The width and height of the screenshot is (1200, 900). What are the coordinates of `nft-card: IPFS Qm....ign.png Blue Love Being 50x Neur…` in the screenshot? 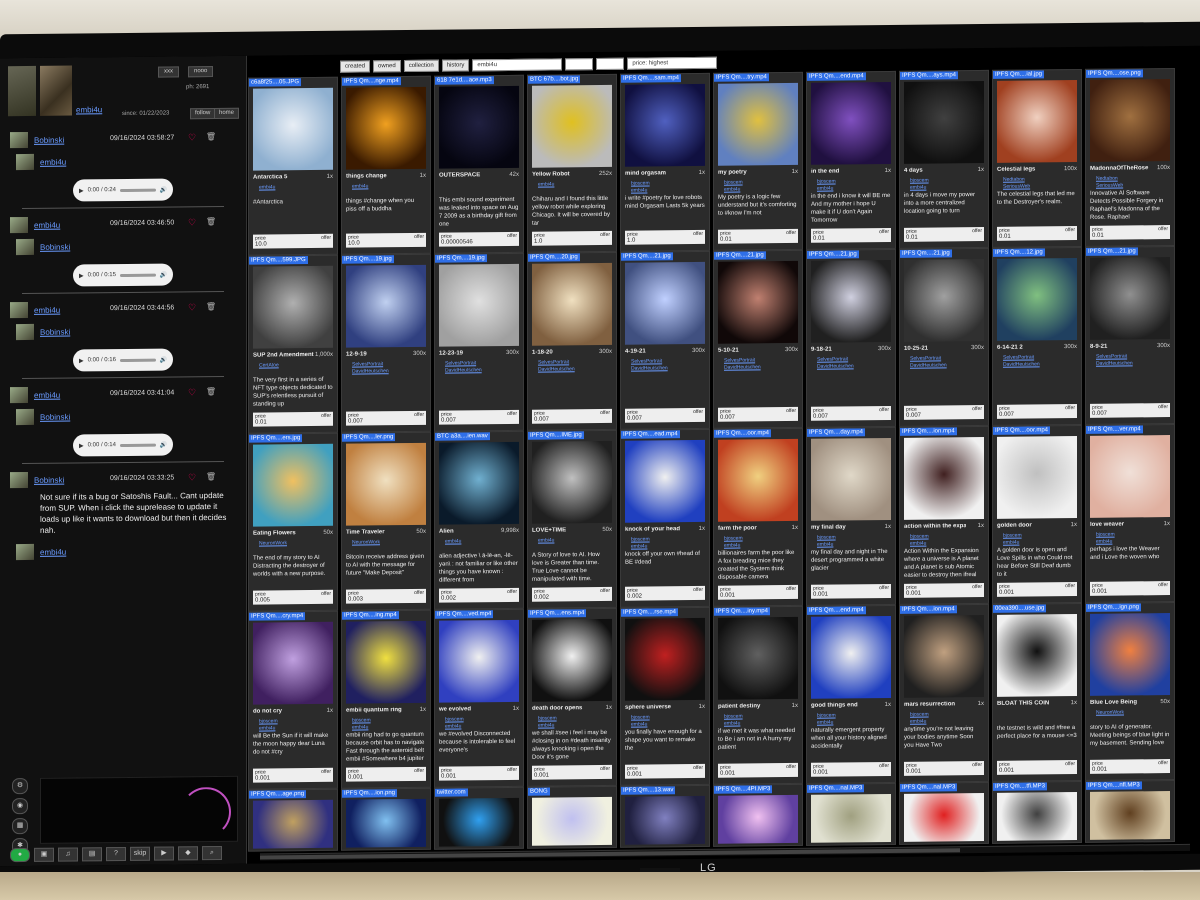 It's located at (1130, 691).